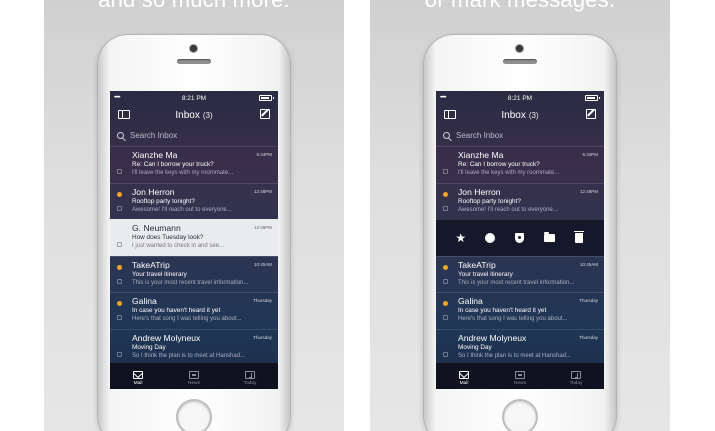  I want to click on delete-button, so click(579, 237).